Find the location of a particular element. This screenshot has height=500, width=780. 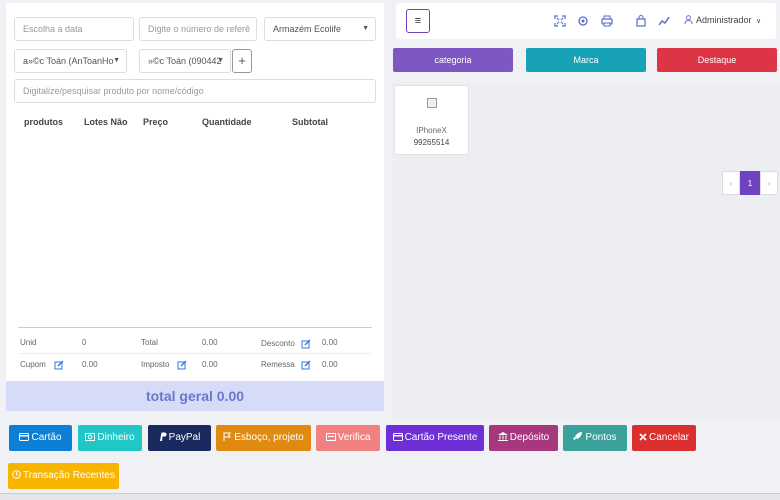

paypal-payment-button: PayPal is located at coordinates (179, 438).